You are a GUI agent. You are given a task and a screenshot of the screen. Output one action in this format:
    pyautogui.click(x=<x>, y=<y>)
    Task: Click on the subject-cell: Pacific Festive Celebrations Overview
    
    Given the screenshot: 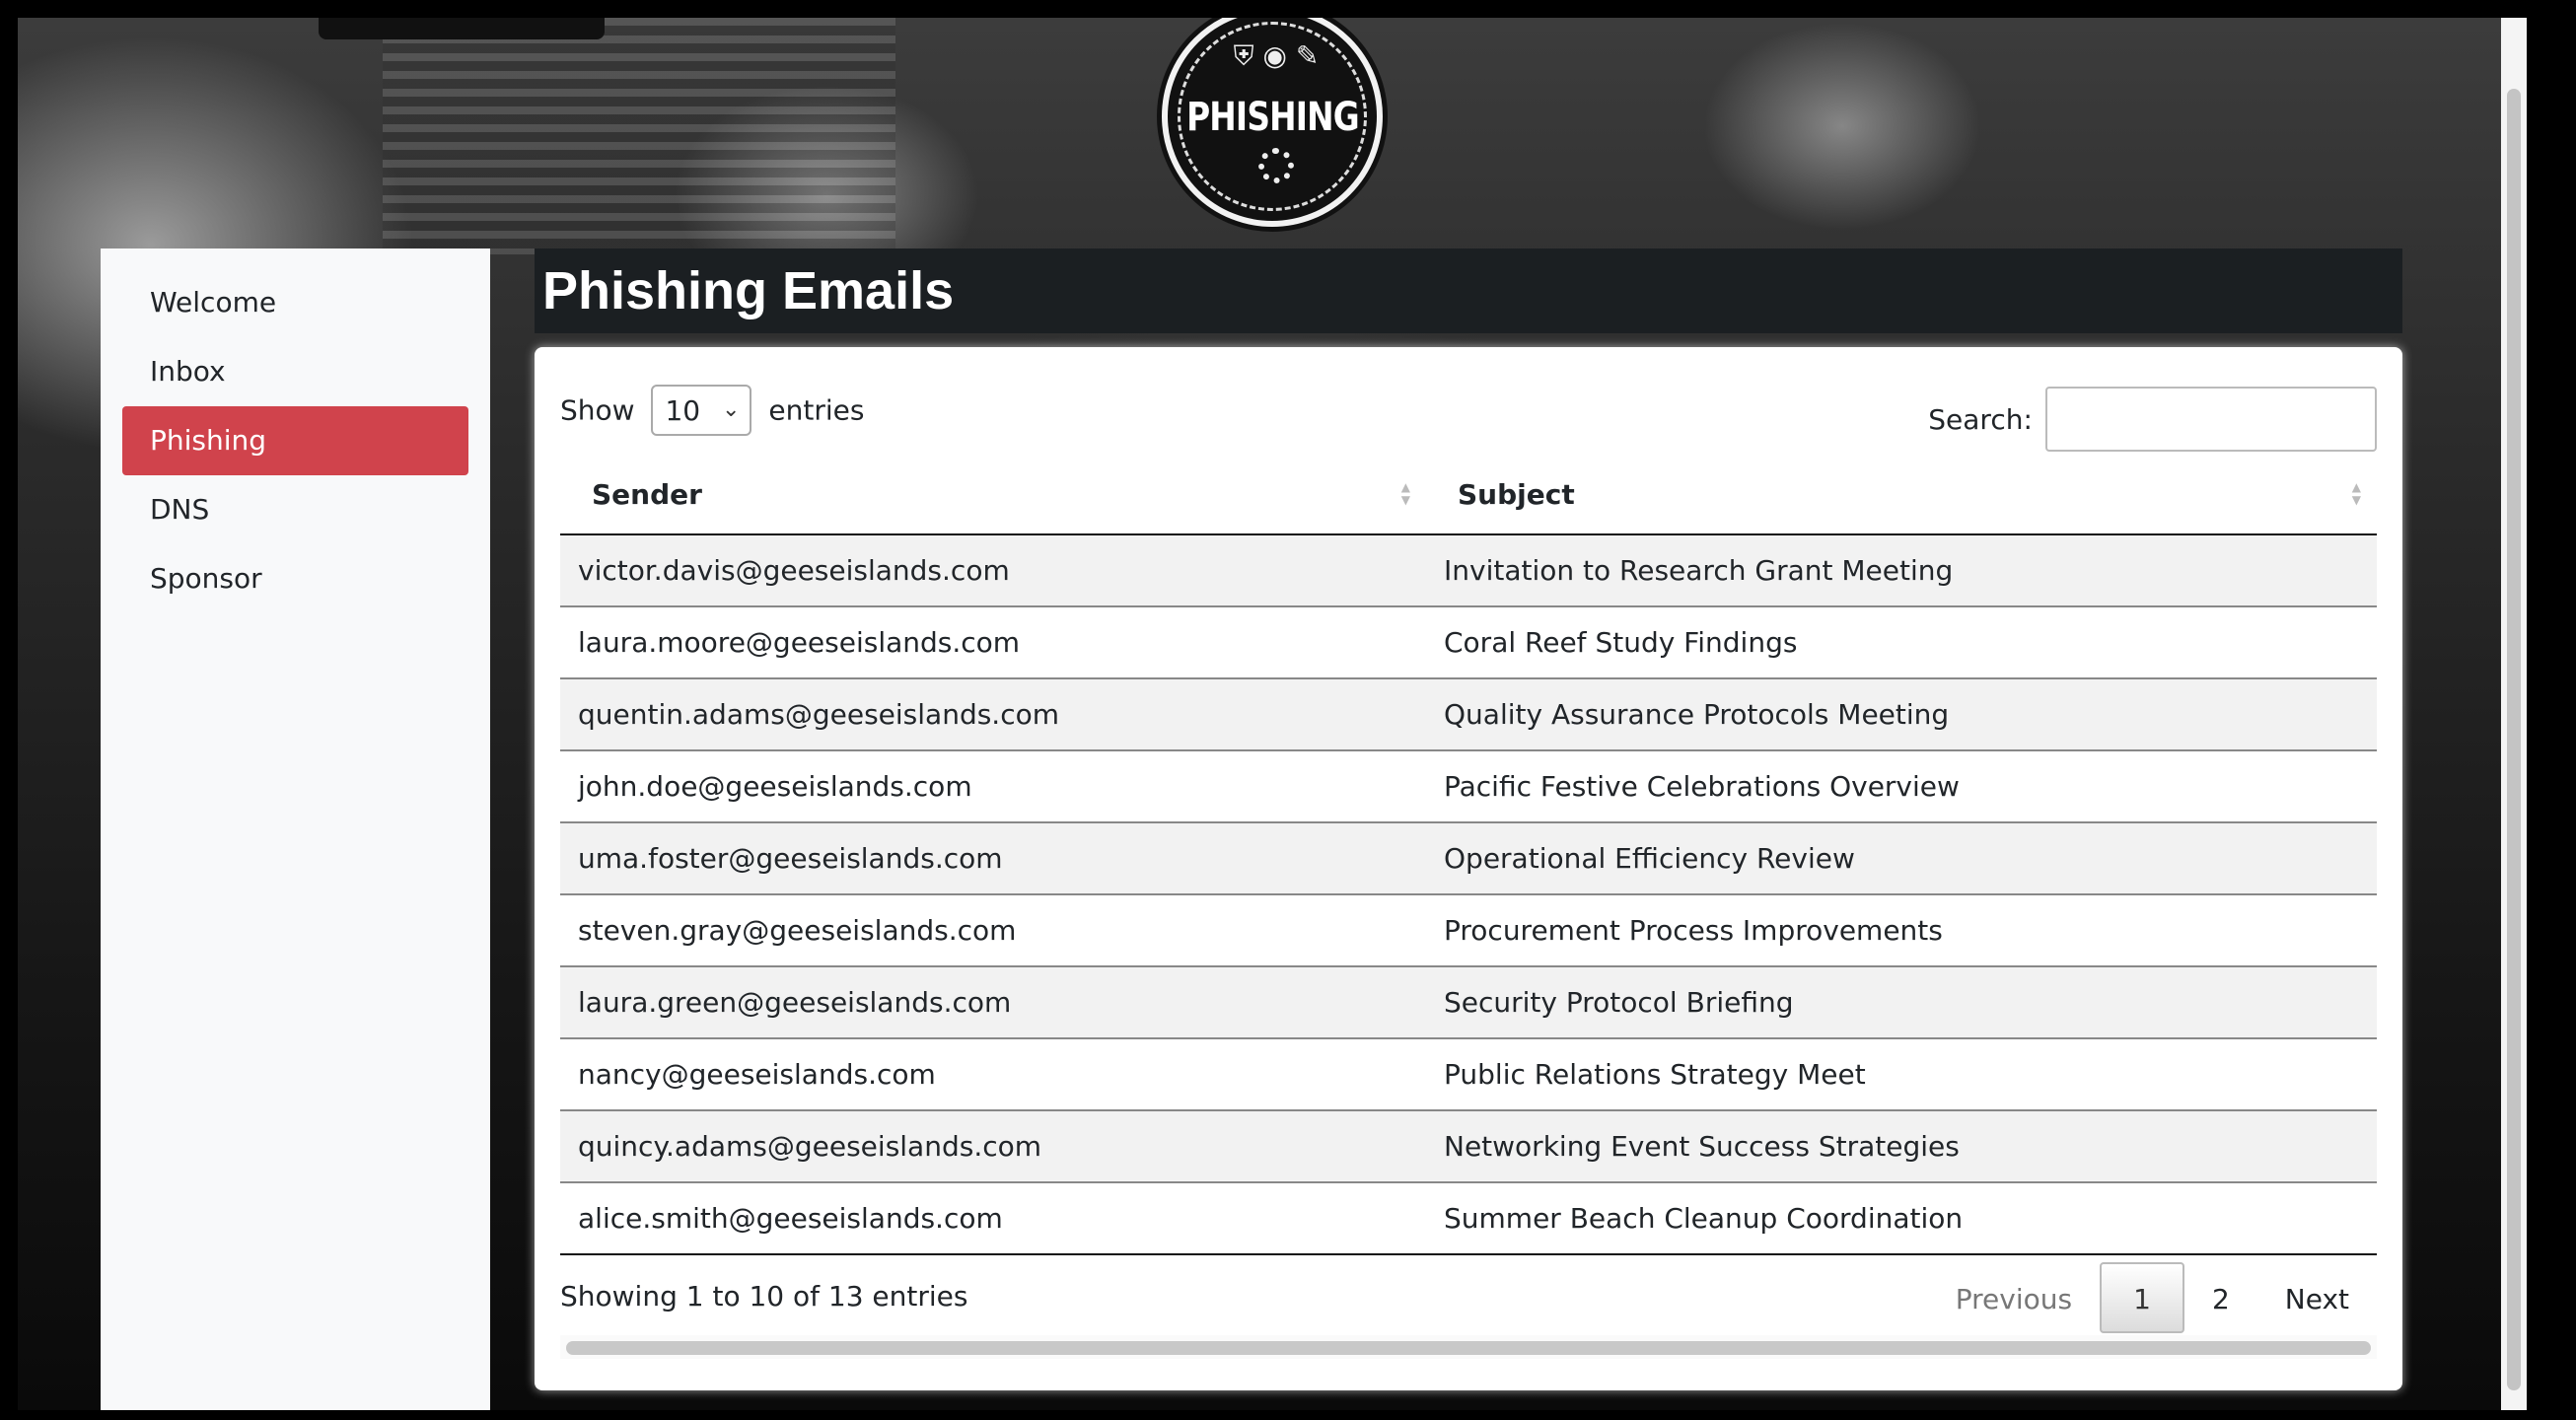 What is the action you would take?
    pyautogui.click(x=1902, y=787)
    